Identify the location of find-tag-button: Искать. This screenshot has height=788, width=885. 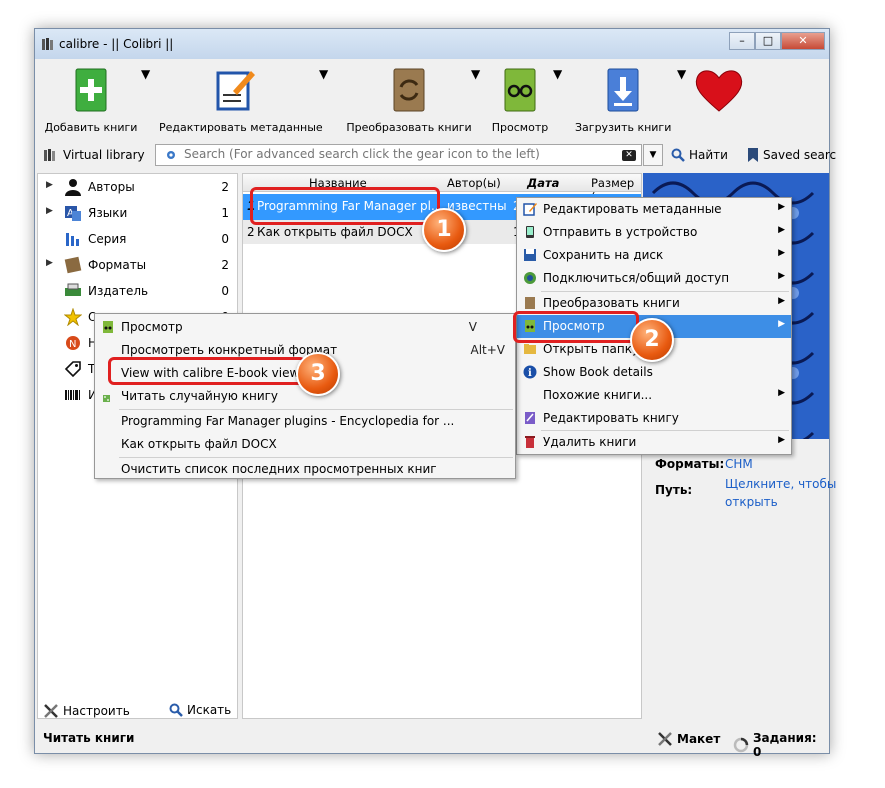
(200, 710).